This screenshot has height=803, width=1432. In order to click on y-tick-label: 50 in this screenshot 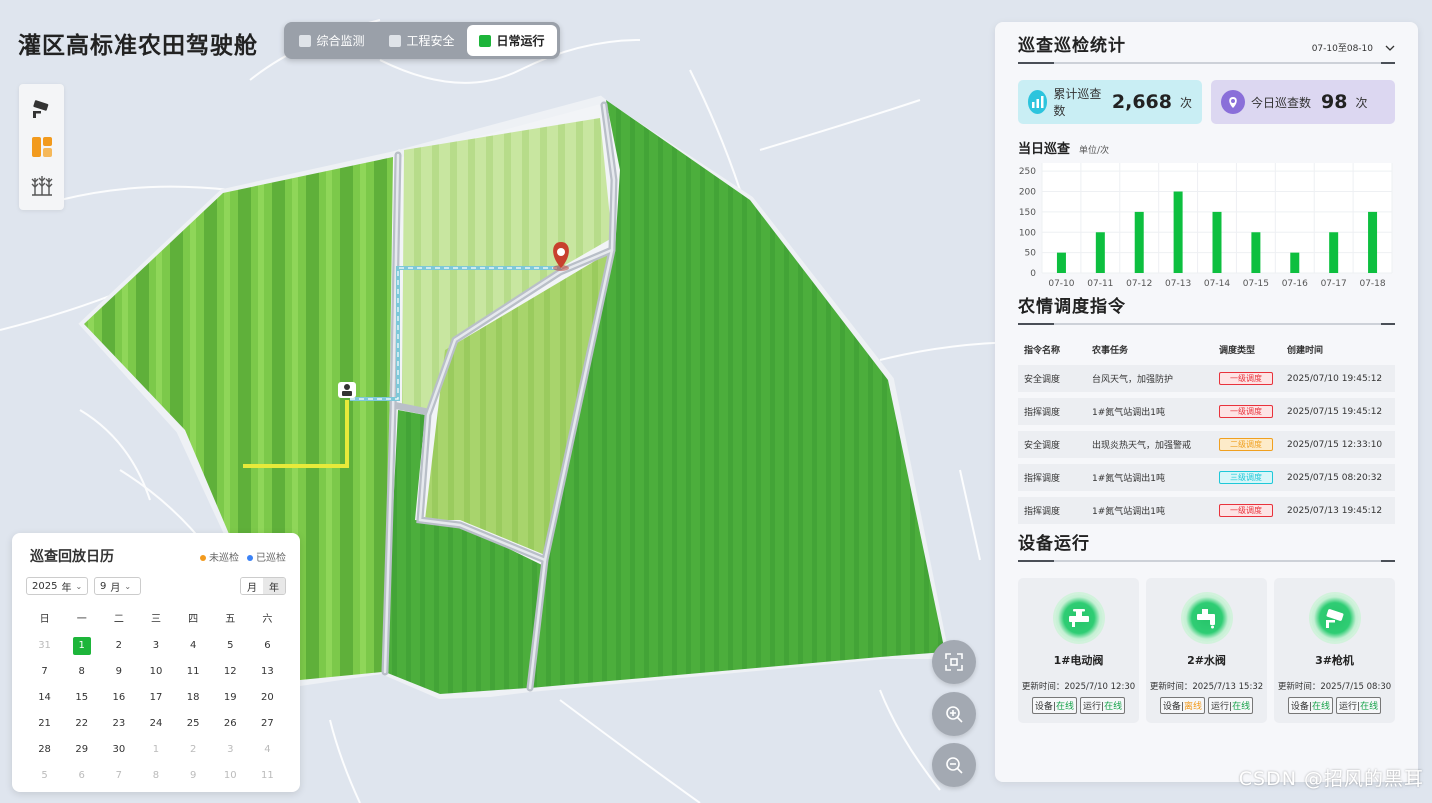, I will do `click(1031, 254)`.